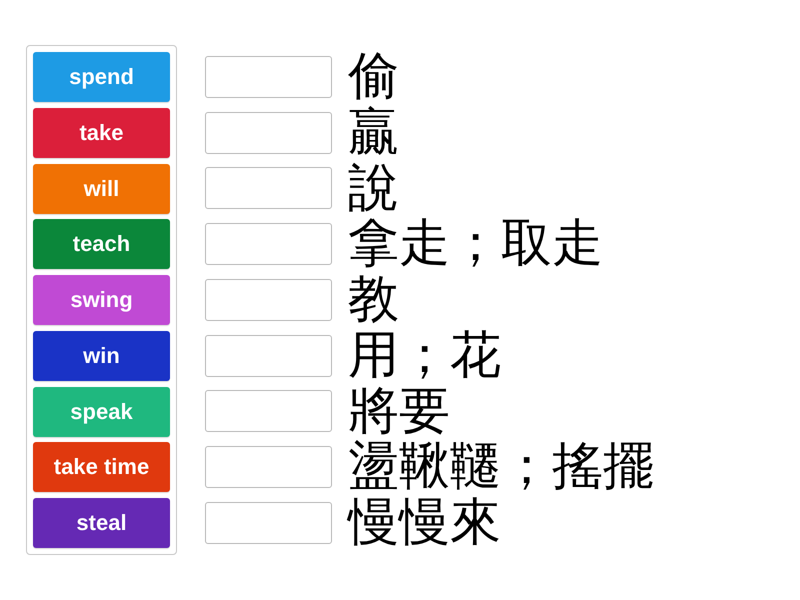 This screenshot has width=800, height=600. I want to click on word-tile: teach, so click(101, 244).